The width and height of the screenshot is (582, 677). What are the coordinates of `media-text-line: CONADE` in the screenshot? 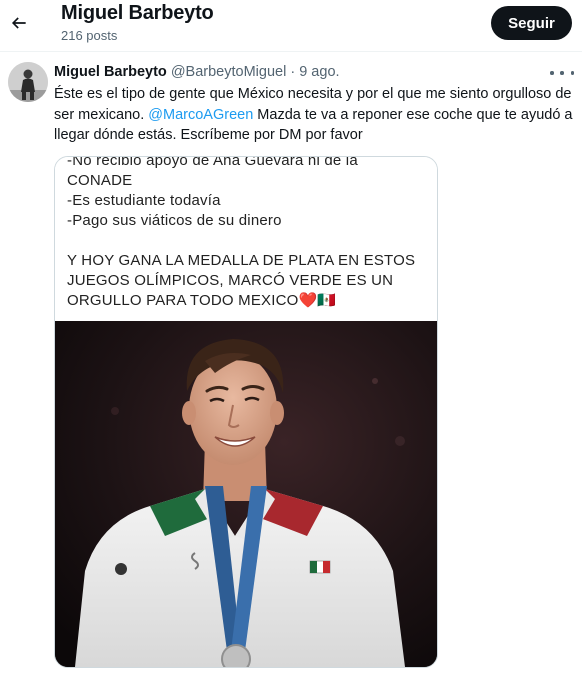 It's located at (100, 180).